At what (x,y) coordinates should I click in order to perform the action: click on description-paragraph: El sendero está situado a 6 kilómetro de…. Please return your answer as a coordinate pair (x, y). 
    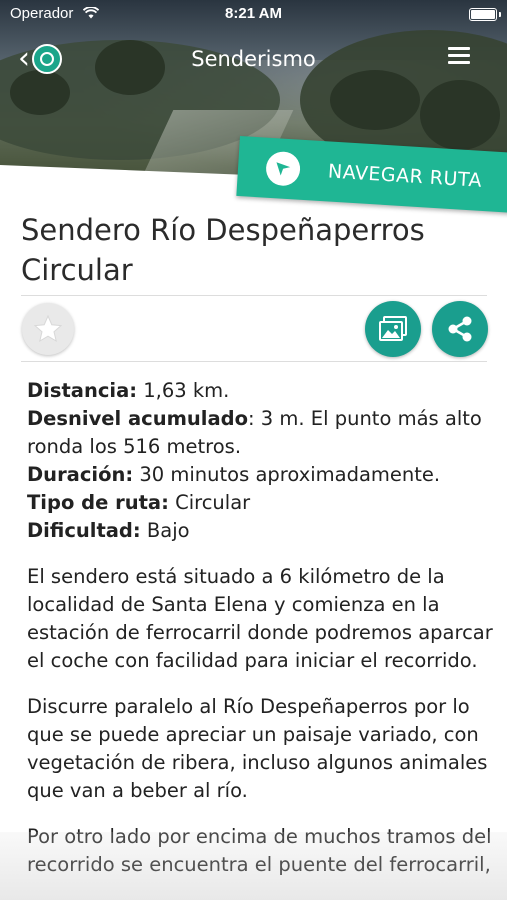
    Looking at the image, I should click on (260, 618).